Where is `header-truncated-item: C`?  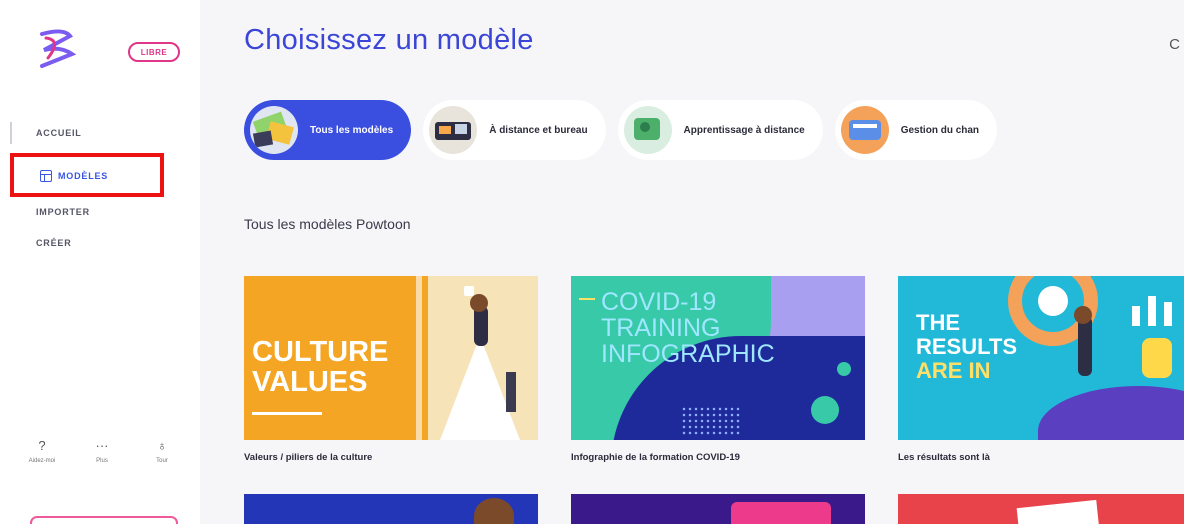
header-truncated-item: C is located at coordinates (1174, 44).